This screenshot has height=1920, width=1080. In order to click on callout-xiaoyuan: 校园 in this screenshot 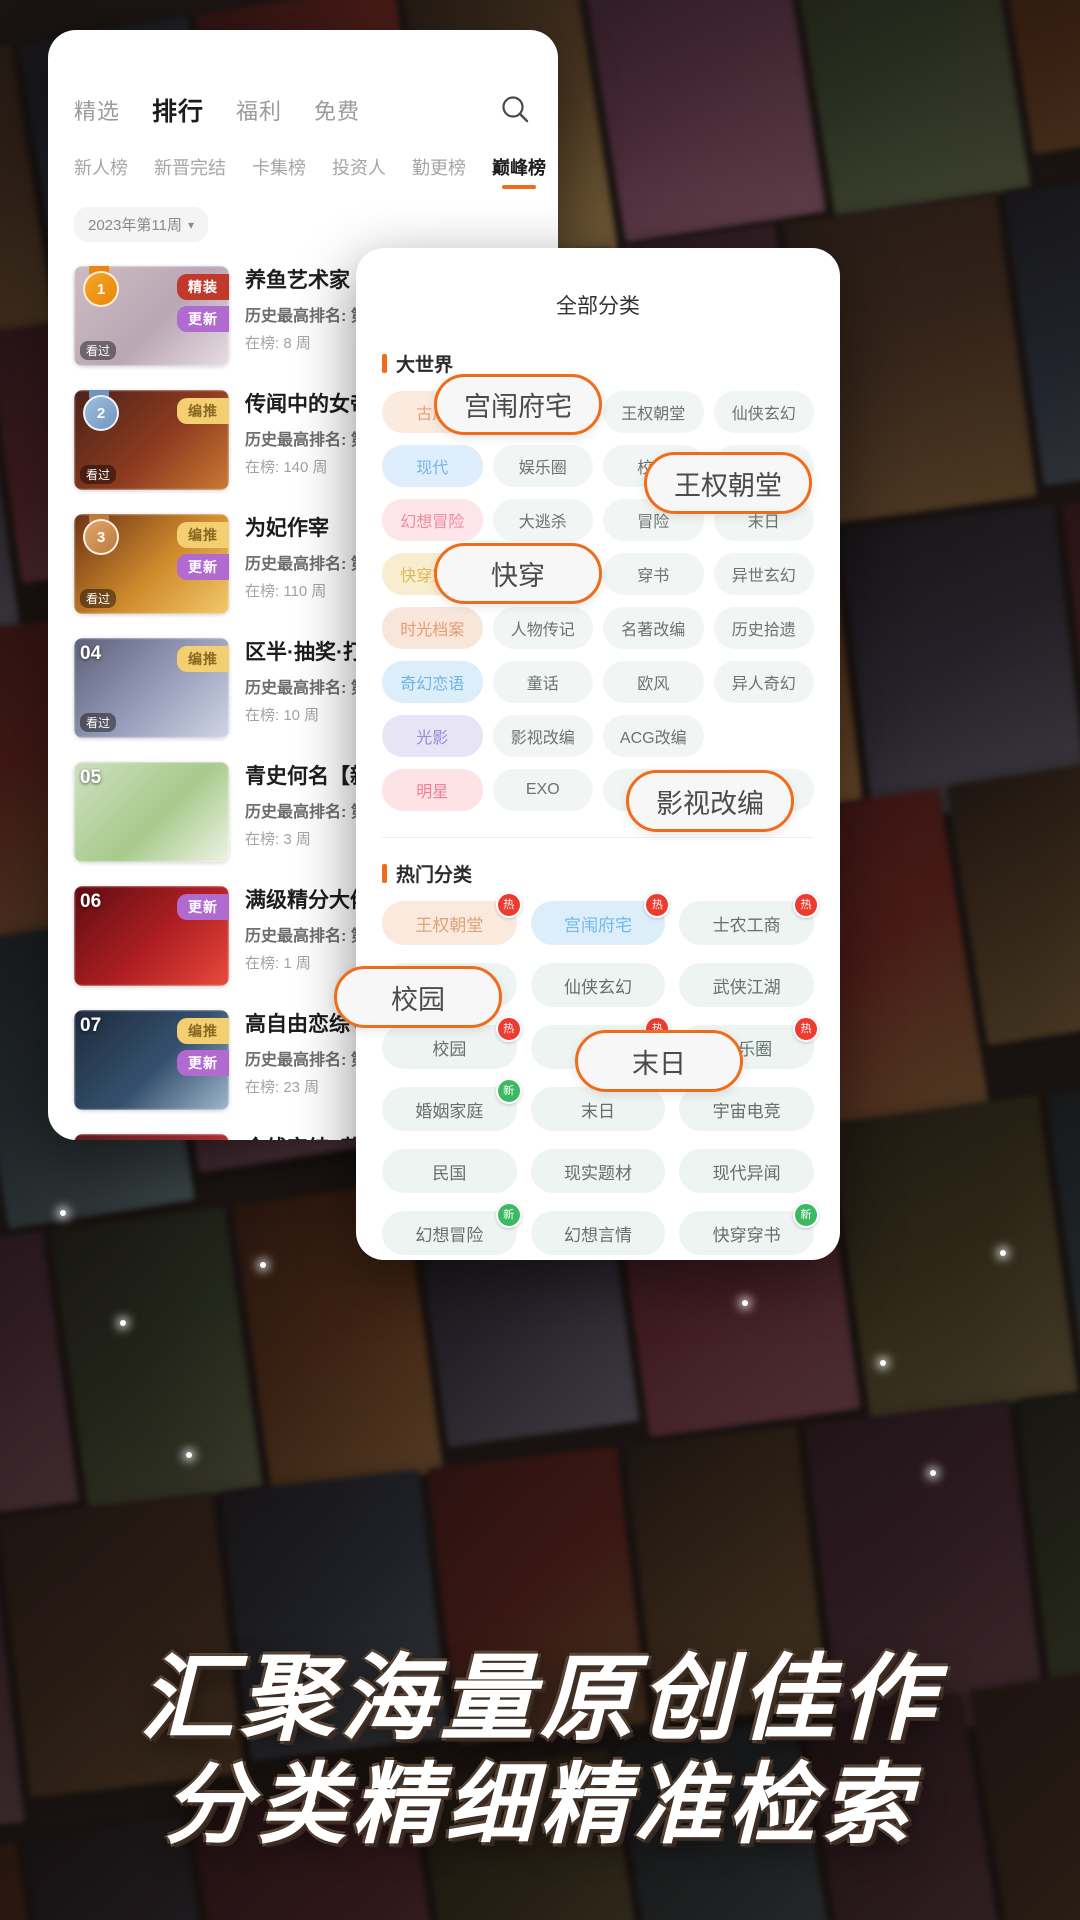, I will do `click(418, 997)`.